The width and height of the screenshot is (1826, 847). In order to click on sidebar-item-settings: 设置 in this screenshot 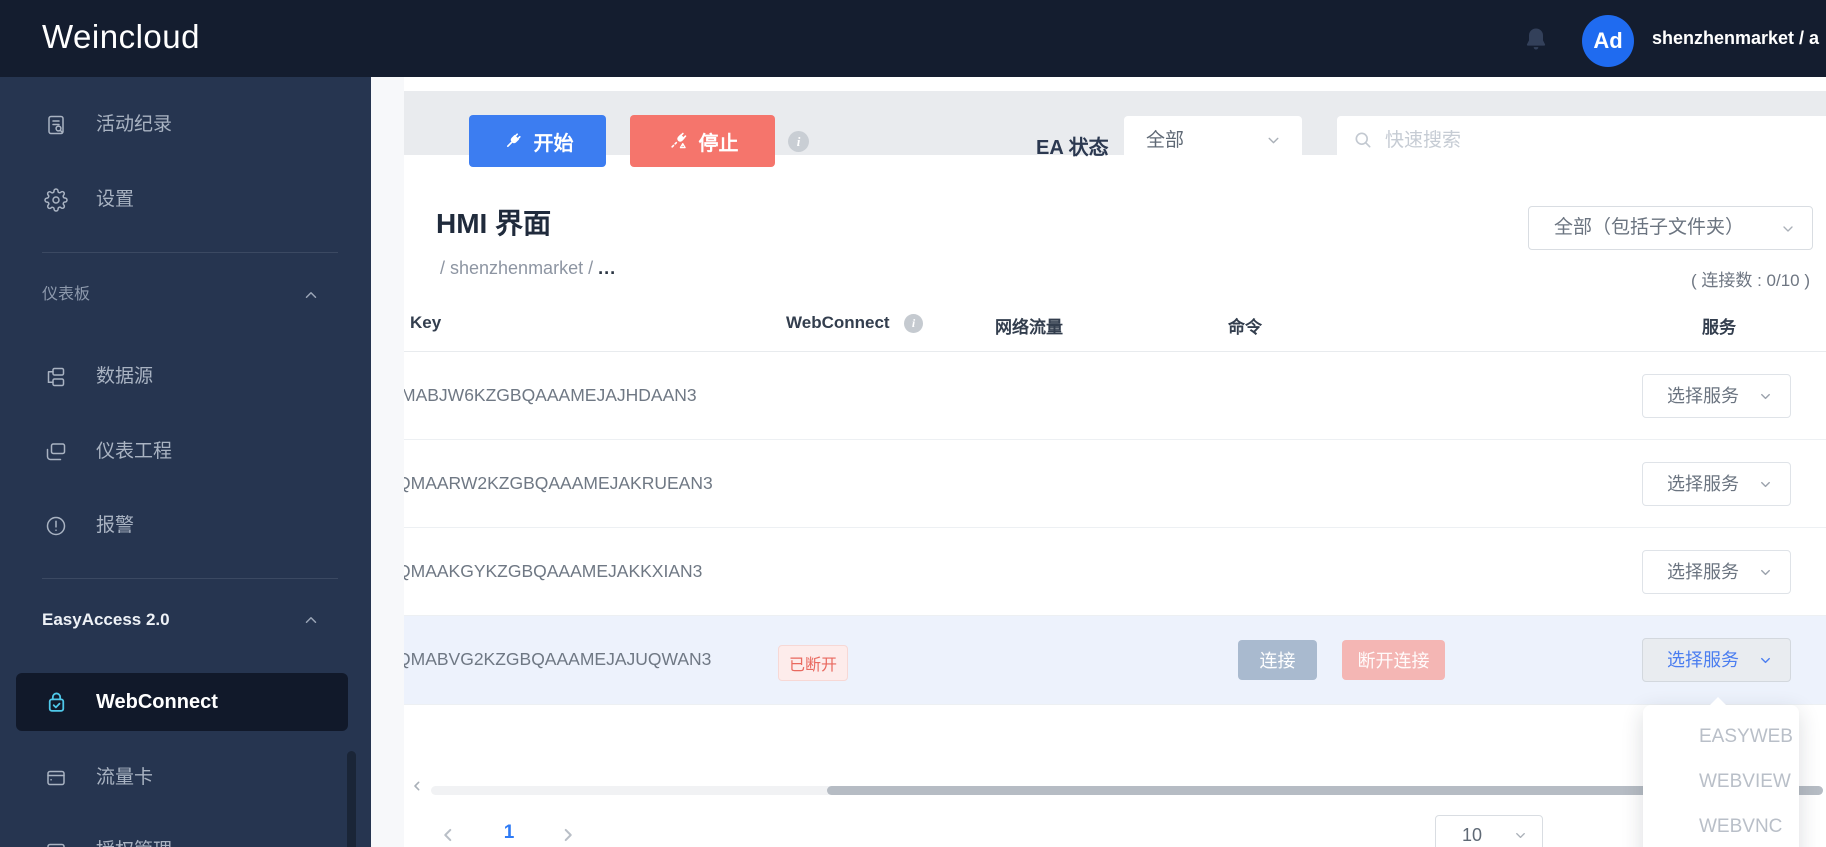, I will do `click(185, 200)`.